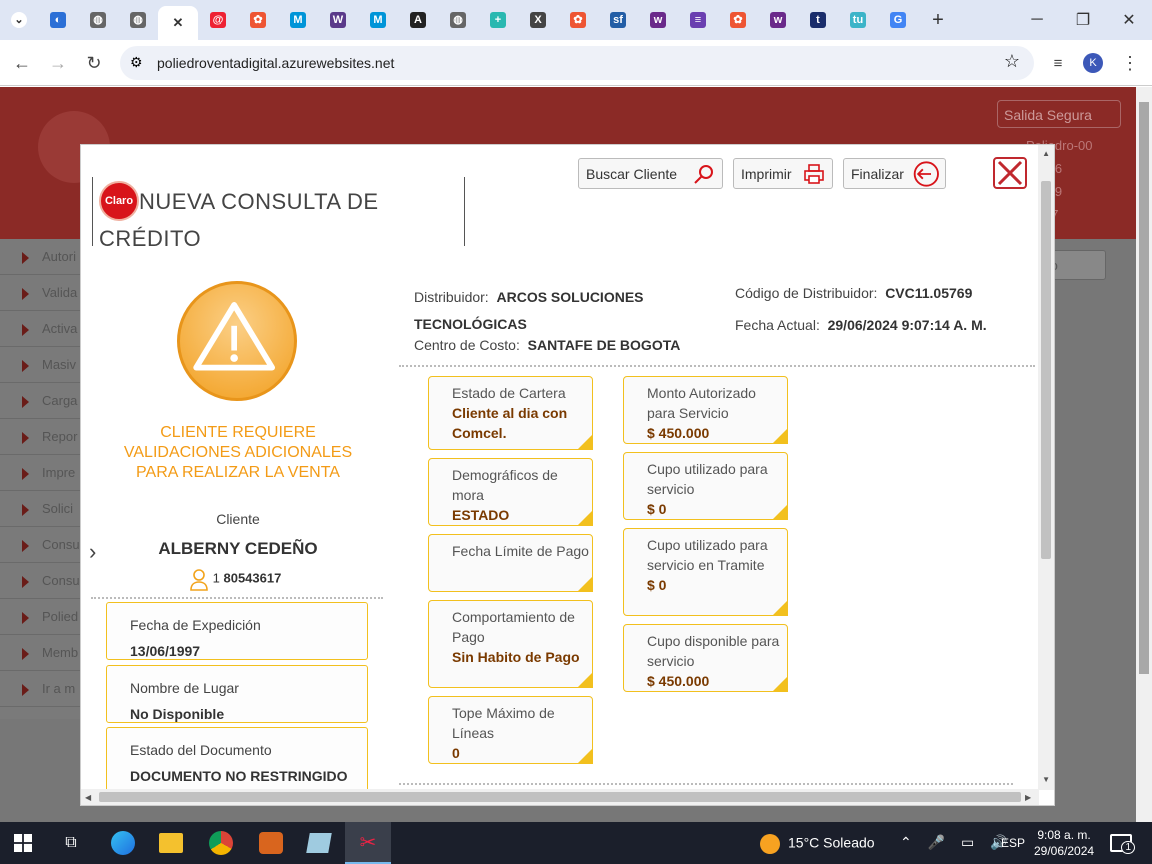 This screenshot has height=864, width=1152. I want to click on tab-search-button: ⌄, so click(19, 20).